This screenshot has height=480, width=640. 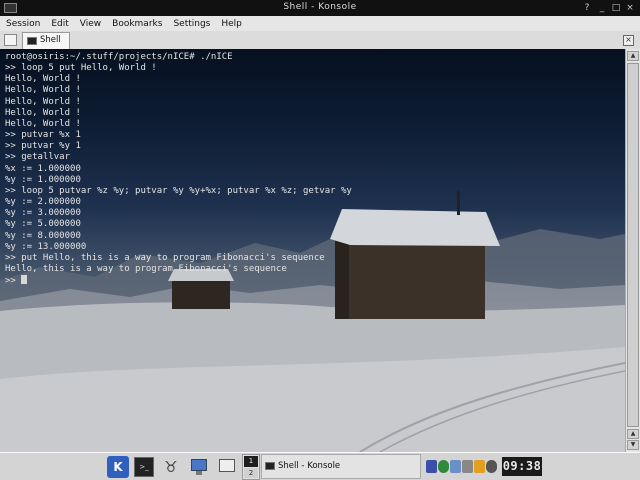 I want to click on show-desktop-icon, so click(x=199, y=467).